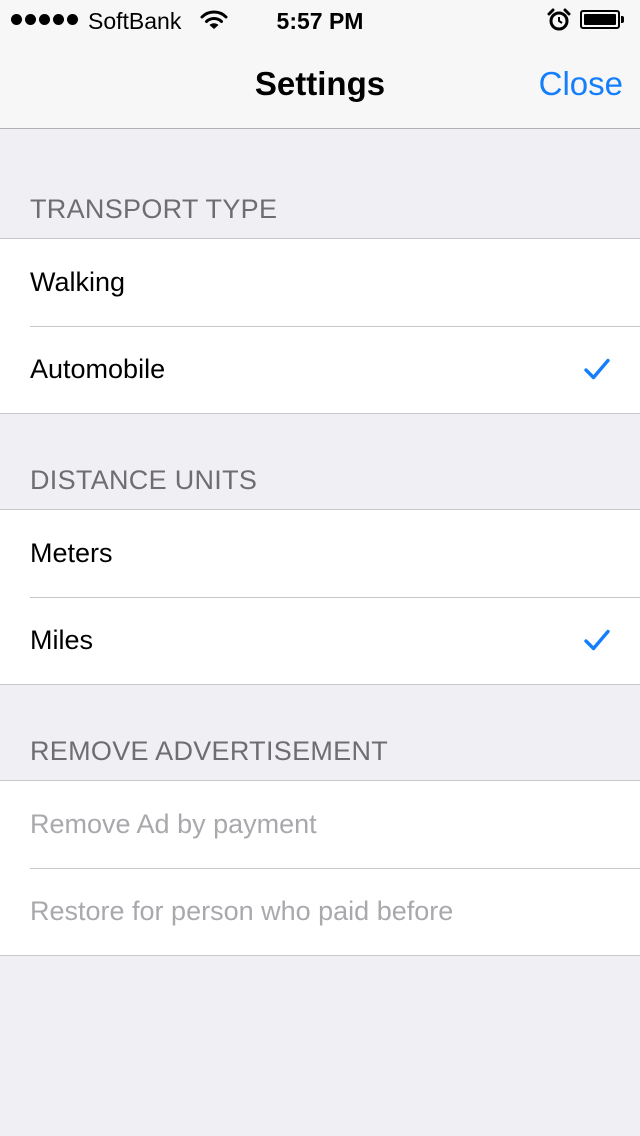  What do you see at coordinates (320, 369) in the screenshot?
I see `option-automobile: Automobile` at bounding box center [320, 369].